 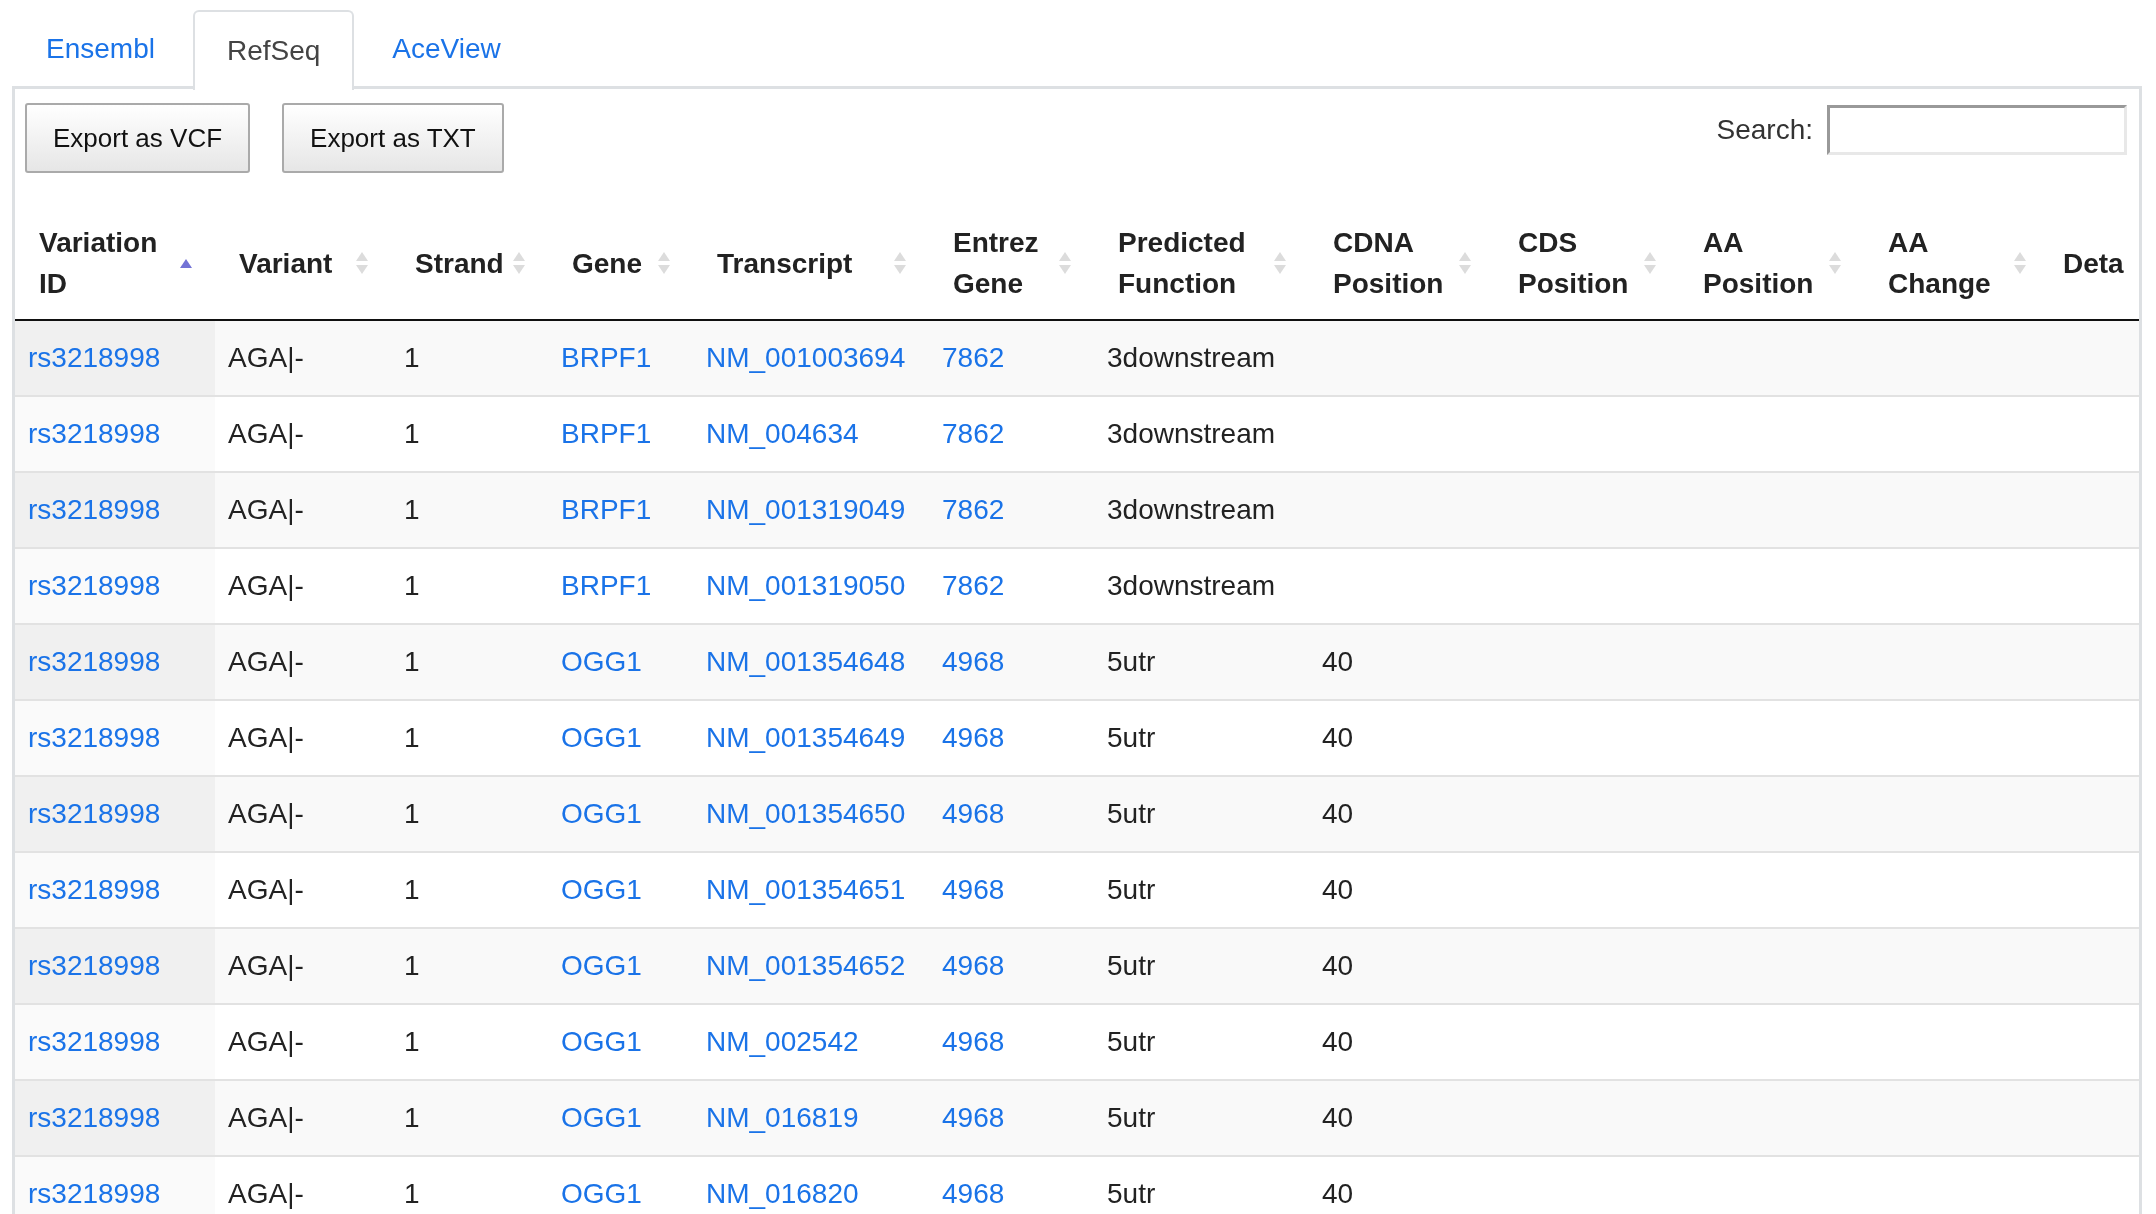 What do you see at coordinates (138, 138) in the screenshot?
I see `export-button: Export as VCF` at bounding box center [138, 138].